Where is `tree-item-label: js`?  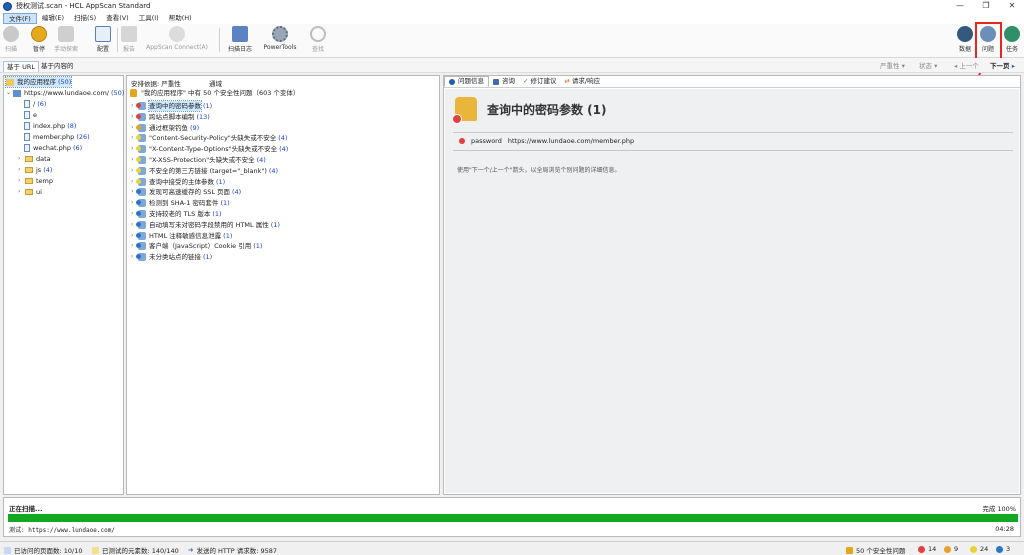
tree-item-label: js is located at coordinates (39, 170).